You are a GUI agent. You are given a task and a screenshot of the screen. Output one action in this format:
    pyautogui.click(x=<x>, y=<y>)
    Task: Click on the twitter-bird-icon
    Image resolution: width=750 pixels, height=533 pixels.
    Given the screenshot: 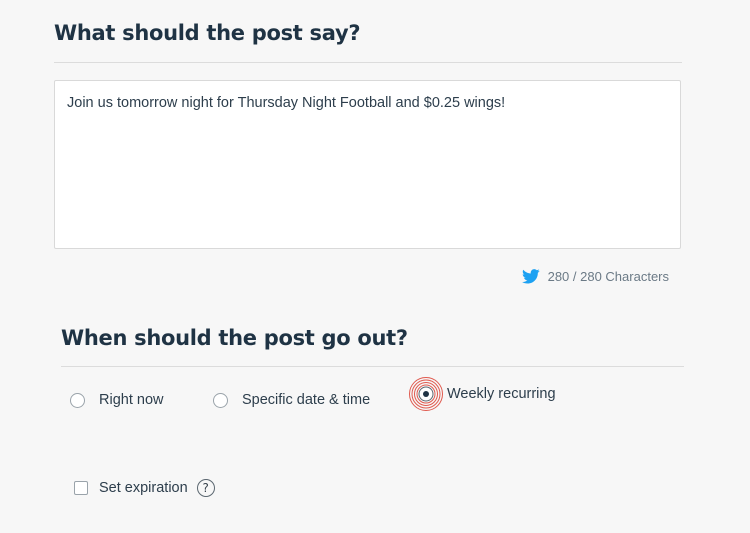 What is the action you would take?
    pyautogui.click(x=530, y=276)
    